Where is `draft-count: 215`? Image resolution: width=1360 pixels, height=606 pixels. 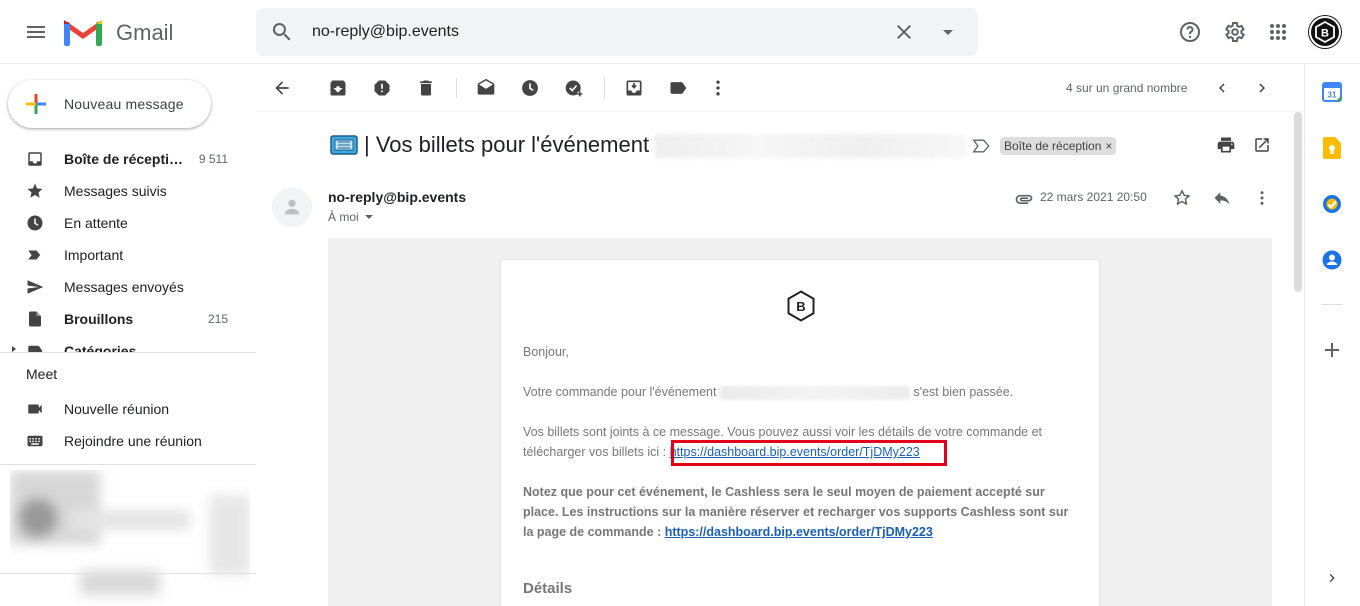 draft-count: 215 is located at coordinates (217, 319).